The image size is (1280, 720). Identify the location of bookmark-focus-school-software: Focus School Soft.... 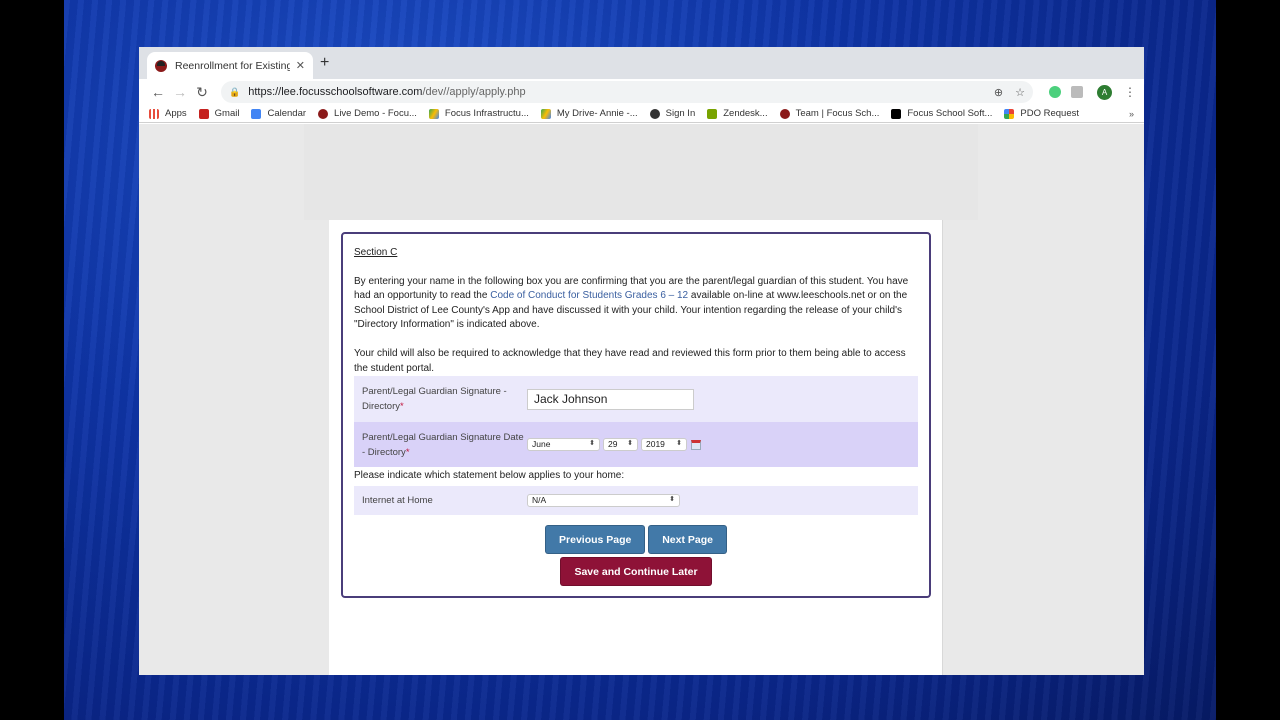
(941, 113).